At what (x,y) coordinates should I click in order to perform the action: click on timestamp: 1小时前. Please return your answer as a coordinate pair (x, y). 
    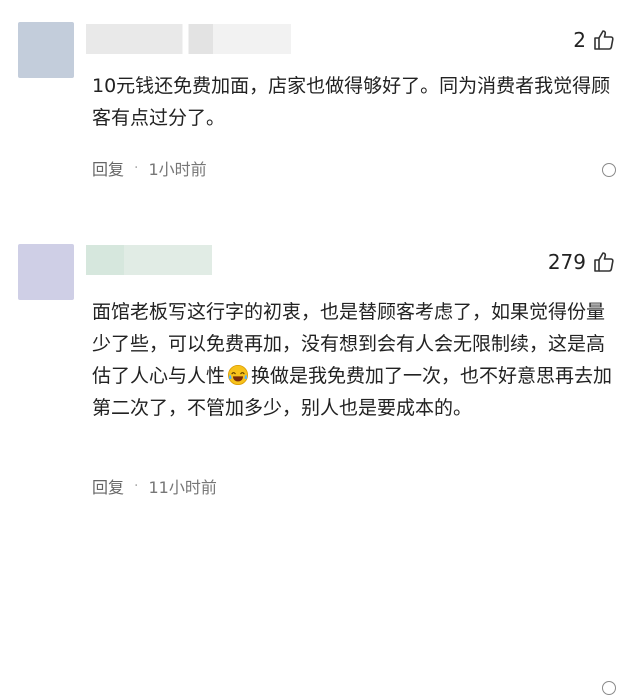
    Looking at the image, I should click on (177, 169).